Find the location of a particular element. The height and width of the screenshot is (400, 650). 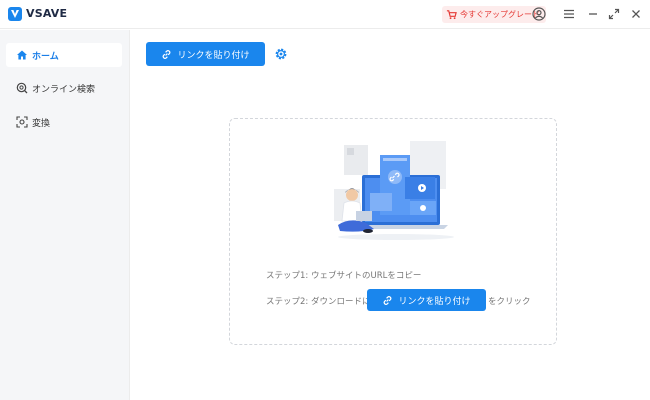

download-illustration is located at coordinates (394, 190).